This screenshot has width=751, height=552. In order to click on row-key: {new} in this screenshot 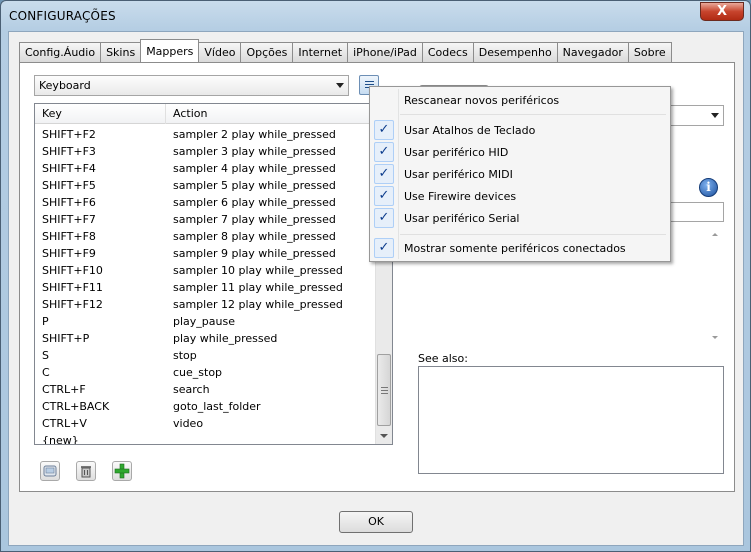, I will do `click(60, 439)`.